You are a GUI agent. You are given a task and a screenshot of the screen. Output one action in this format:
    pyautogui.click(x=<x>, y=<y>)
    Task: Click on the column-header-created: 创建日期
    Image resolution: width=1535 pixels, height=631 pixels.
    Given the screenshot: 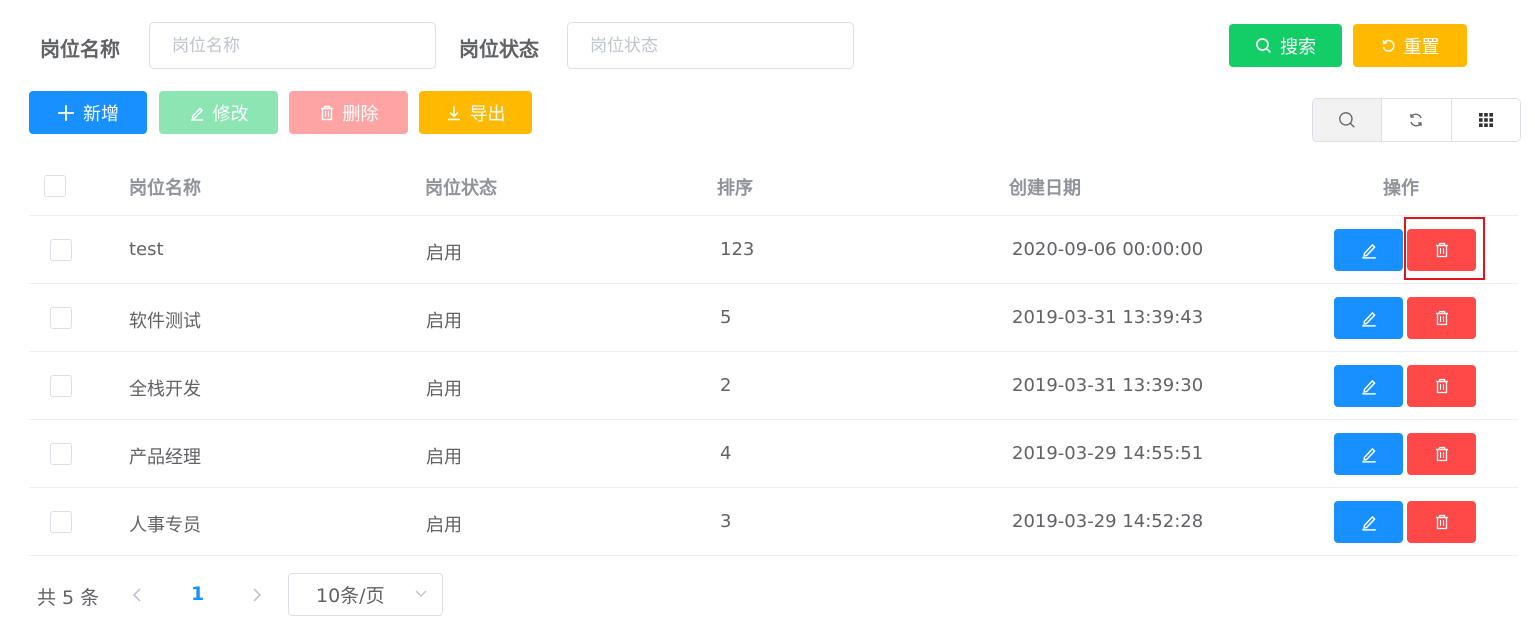 What is the action you would take?
    pyautogui.click(x=1045, y=188)
    